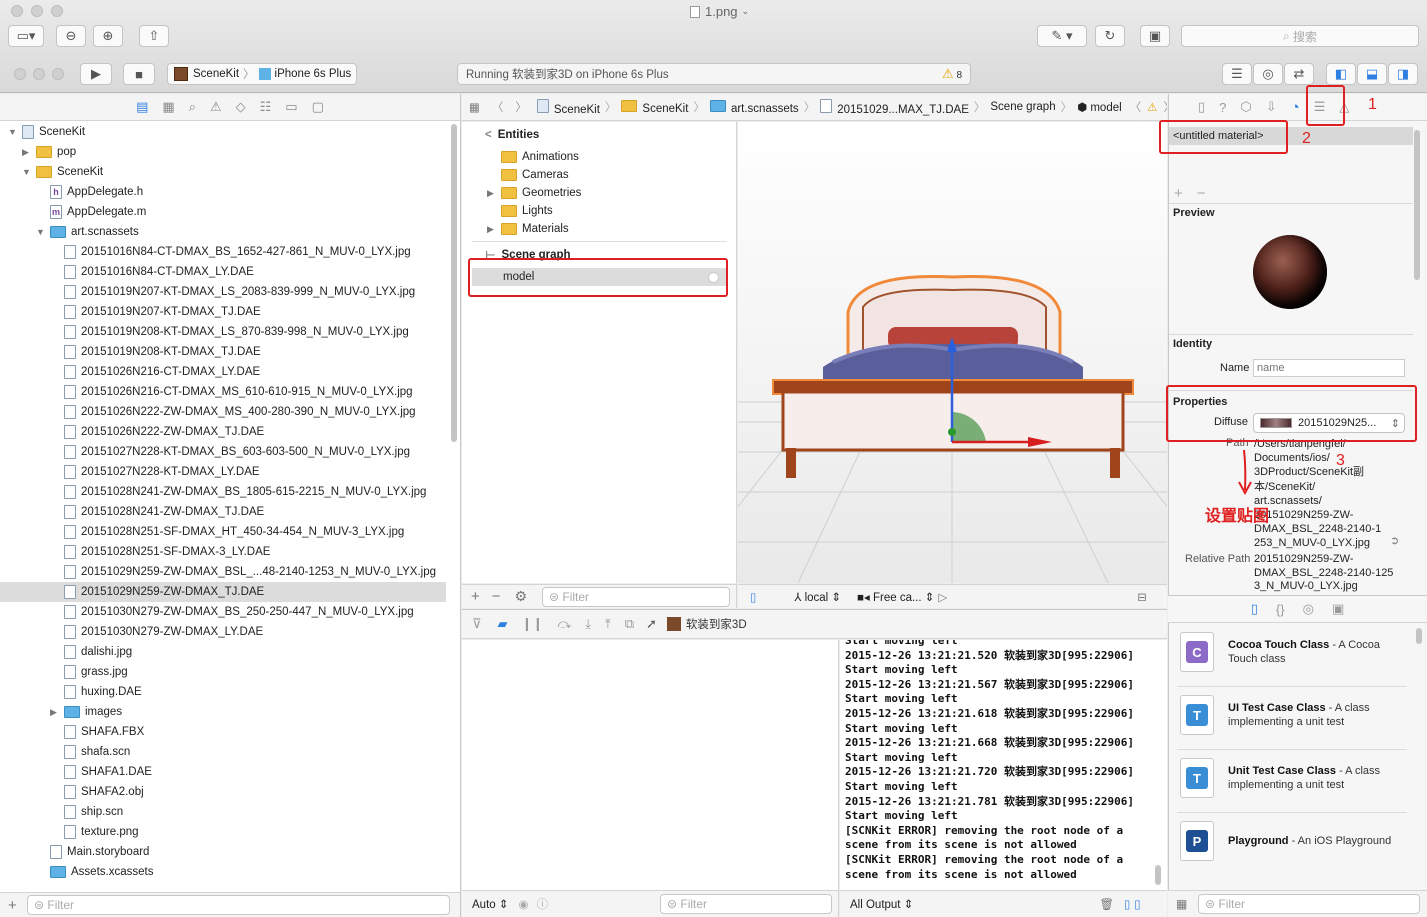 Image resolution: width=1427 pixels, height=917 pixels. I want to click on navigator-file: 20151016N84-CT-DMAX_LY.DAE, so click(223, 272).